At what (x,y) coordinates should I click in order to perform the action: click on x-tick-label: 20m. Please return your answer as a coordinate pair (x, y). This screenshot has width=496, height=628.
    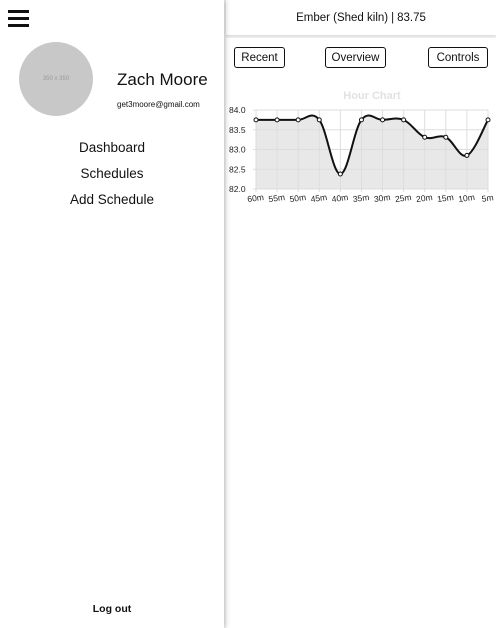
    Looking at the image, I should click on (424, 198).